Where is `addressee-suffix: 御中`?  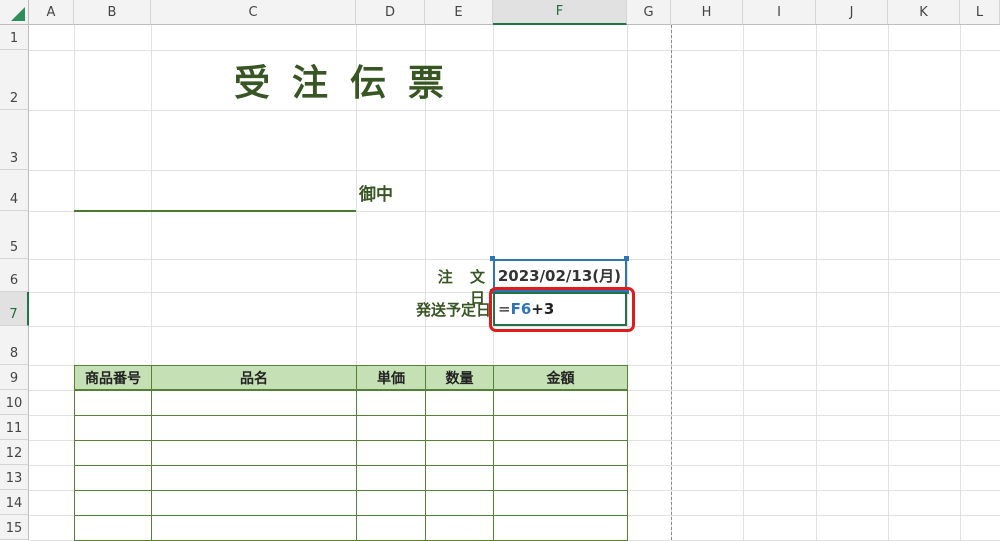
addressee-suffix: 御中 is located at coordinates (376, 195).